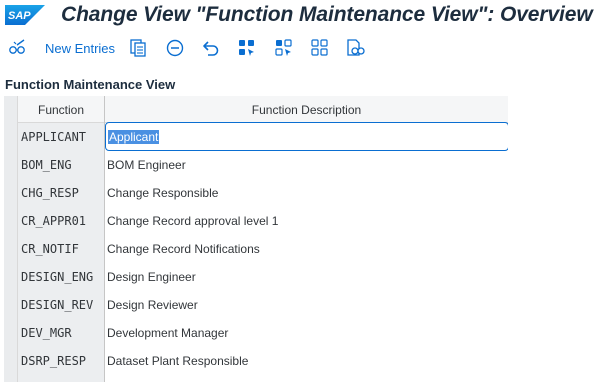 This screenshot has height=382, width=595. I want to click on undo-button, so click(211, 48).